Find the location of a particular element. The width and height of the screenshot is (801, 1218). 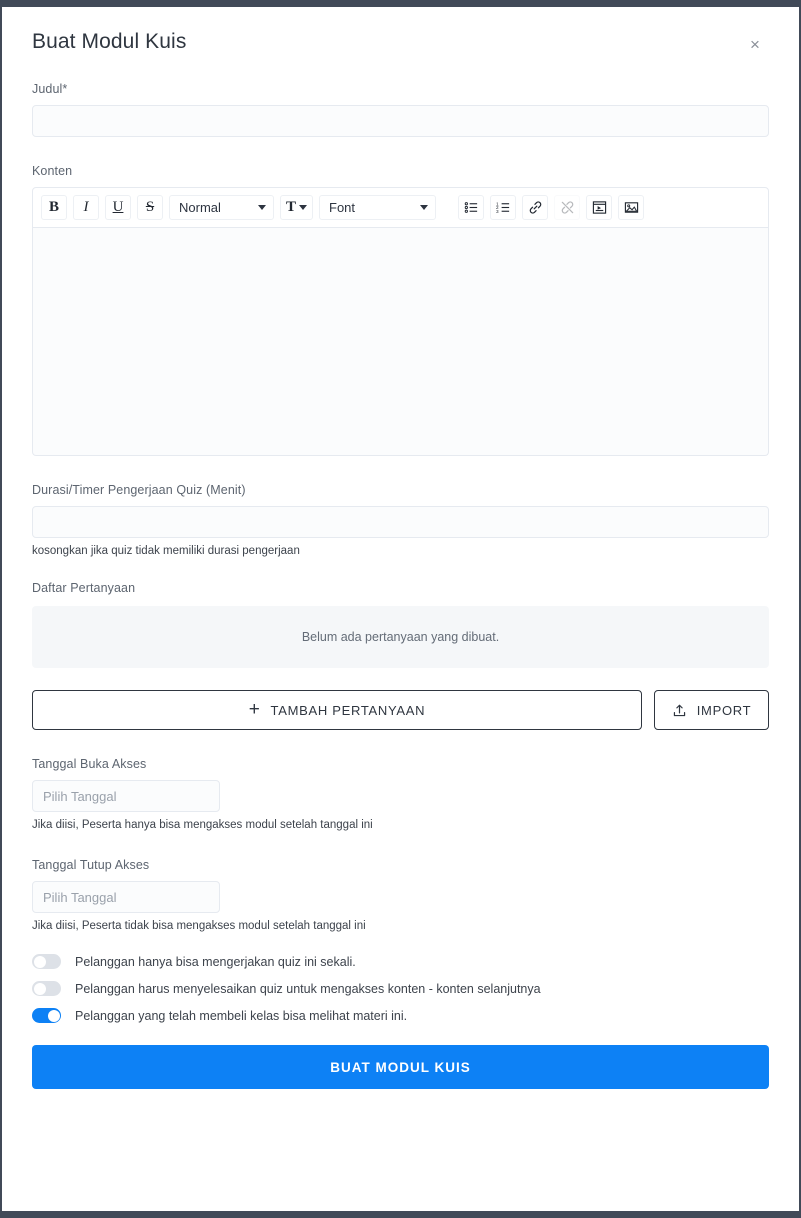

submit-button: BUAT MODUL KUIS is located at coordinates (400, 1067).